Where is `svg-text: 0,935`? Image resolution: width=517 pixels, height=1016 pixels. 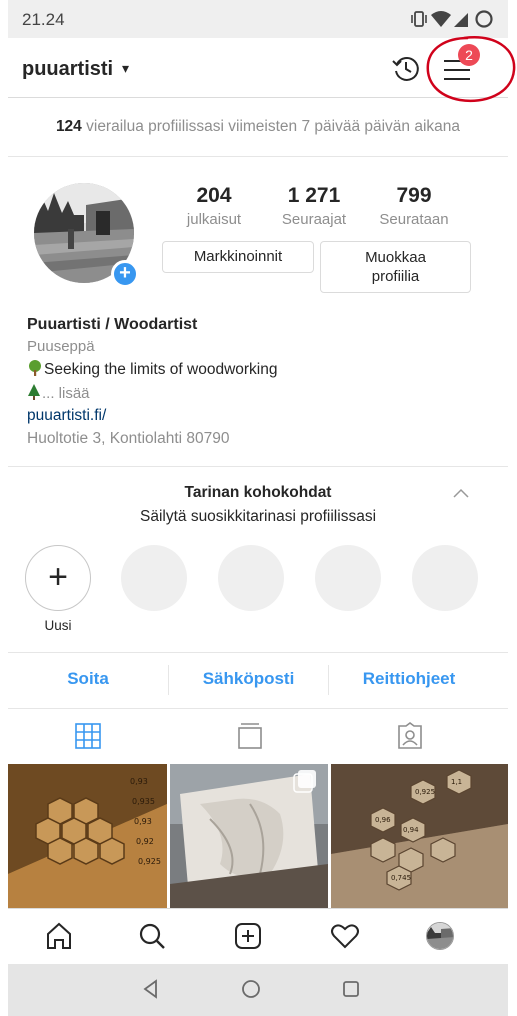 svg-text: 0,935 is located at coordinates (143, 801).